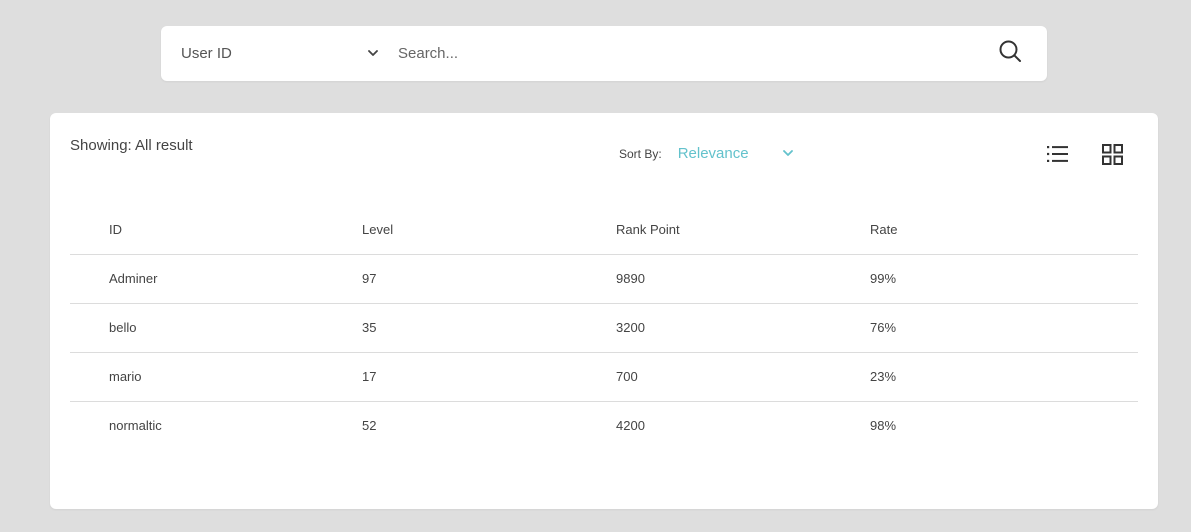 This screenshot has width=1191, height=532. I want to click on search-field-select-value: User ID, so click(206, 53).